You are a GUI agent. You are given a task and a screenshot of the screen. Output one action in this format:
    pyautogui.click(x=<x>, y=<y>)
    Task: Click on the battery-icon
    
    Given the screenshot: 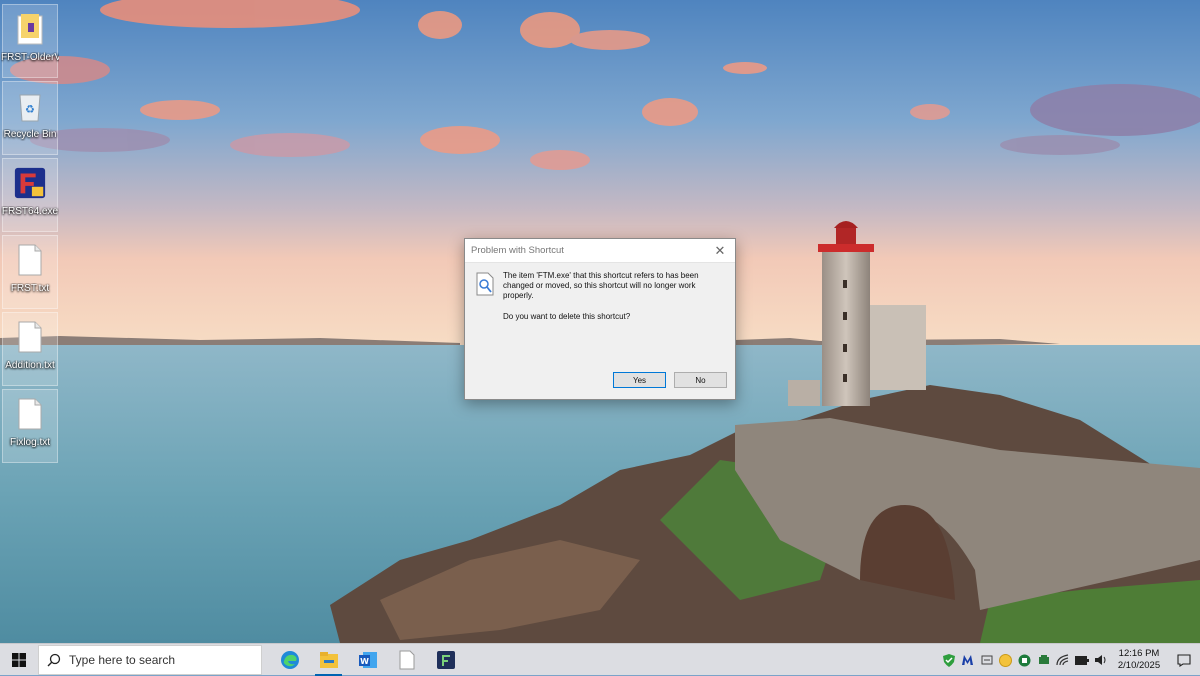 What is the action you would take?
    pyautogui.click(x=1081, y=660)
    